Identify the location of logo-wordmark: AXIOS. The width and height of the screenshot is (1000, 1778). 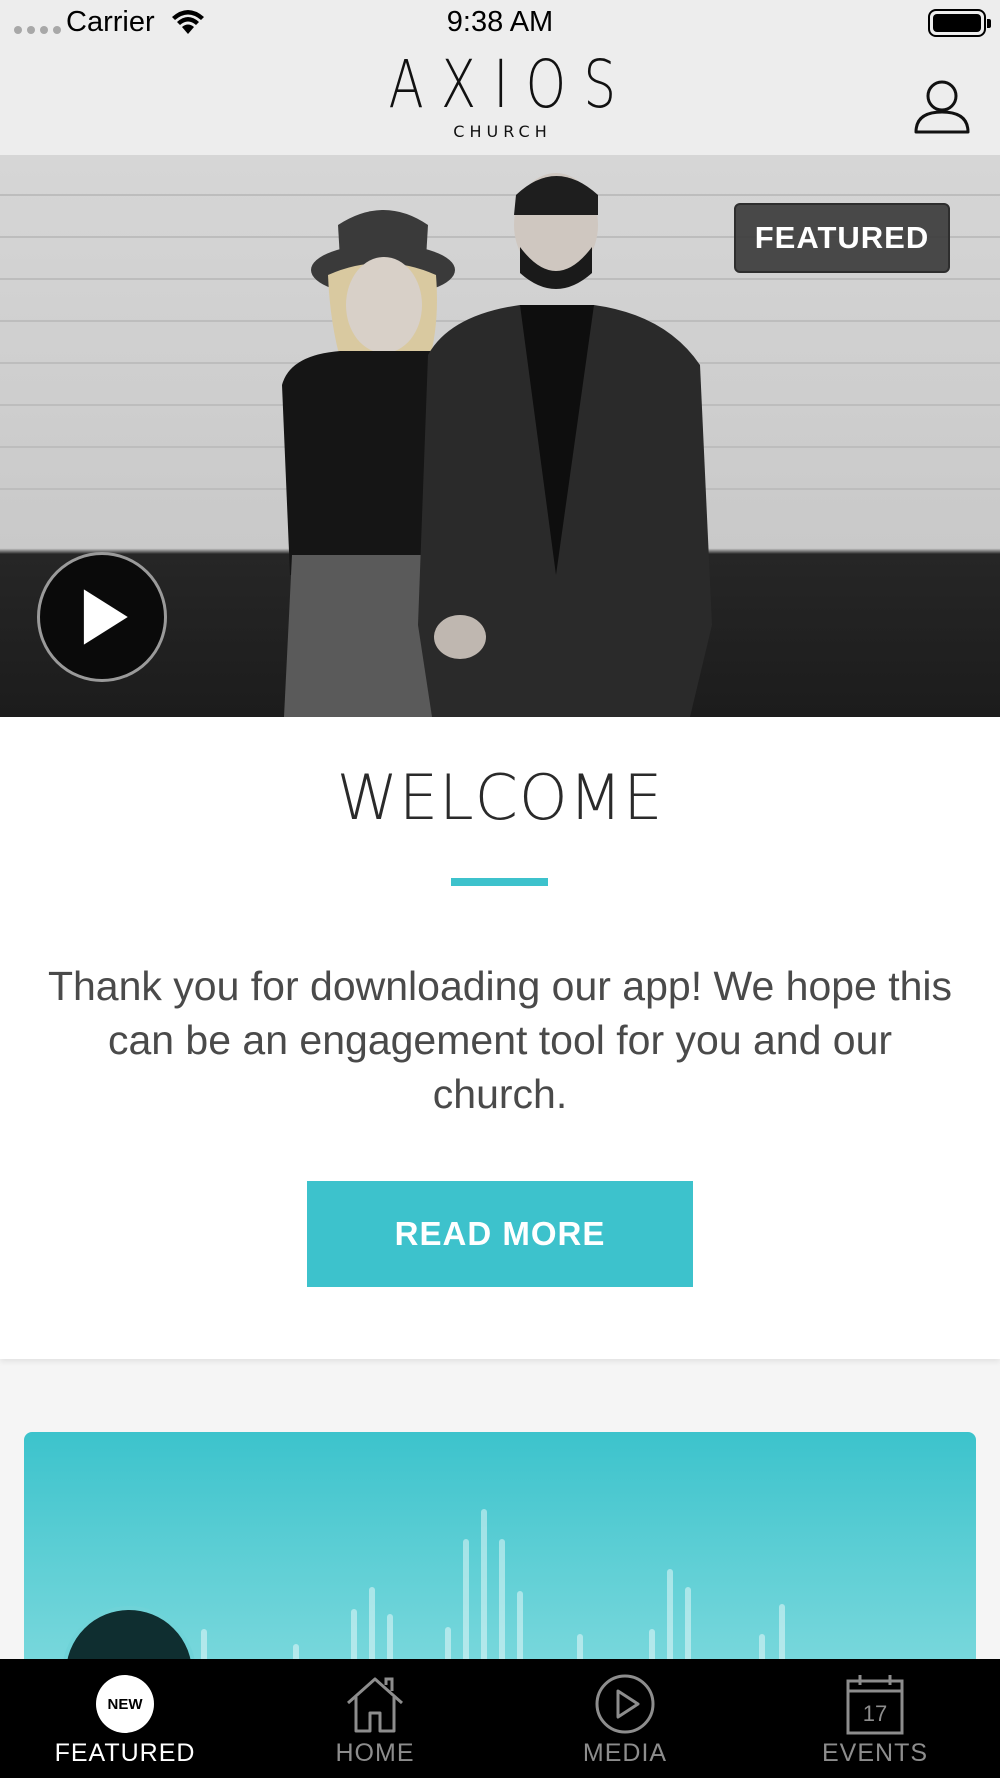
(511, 84).